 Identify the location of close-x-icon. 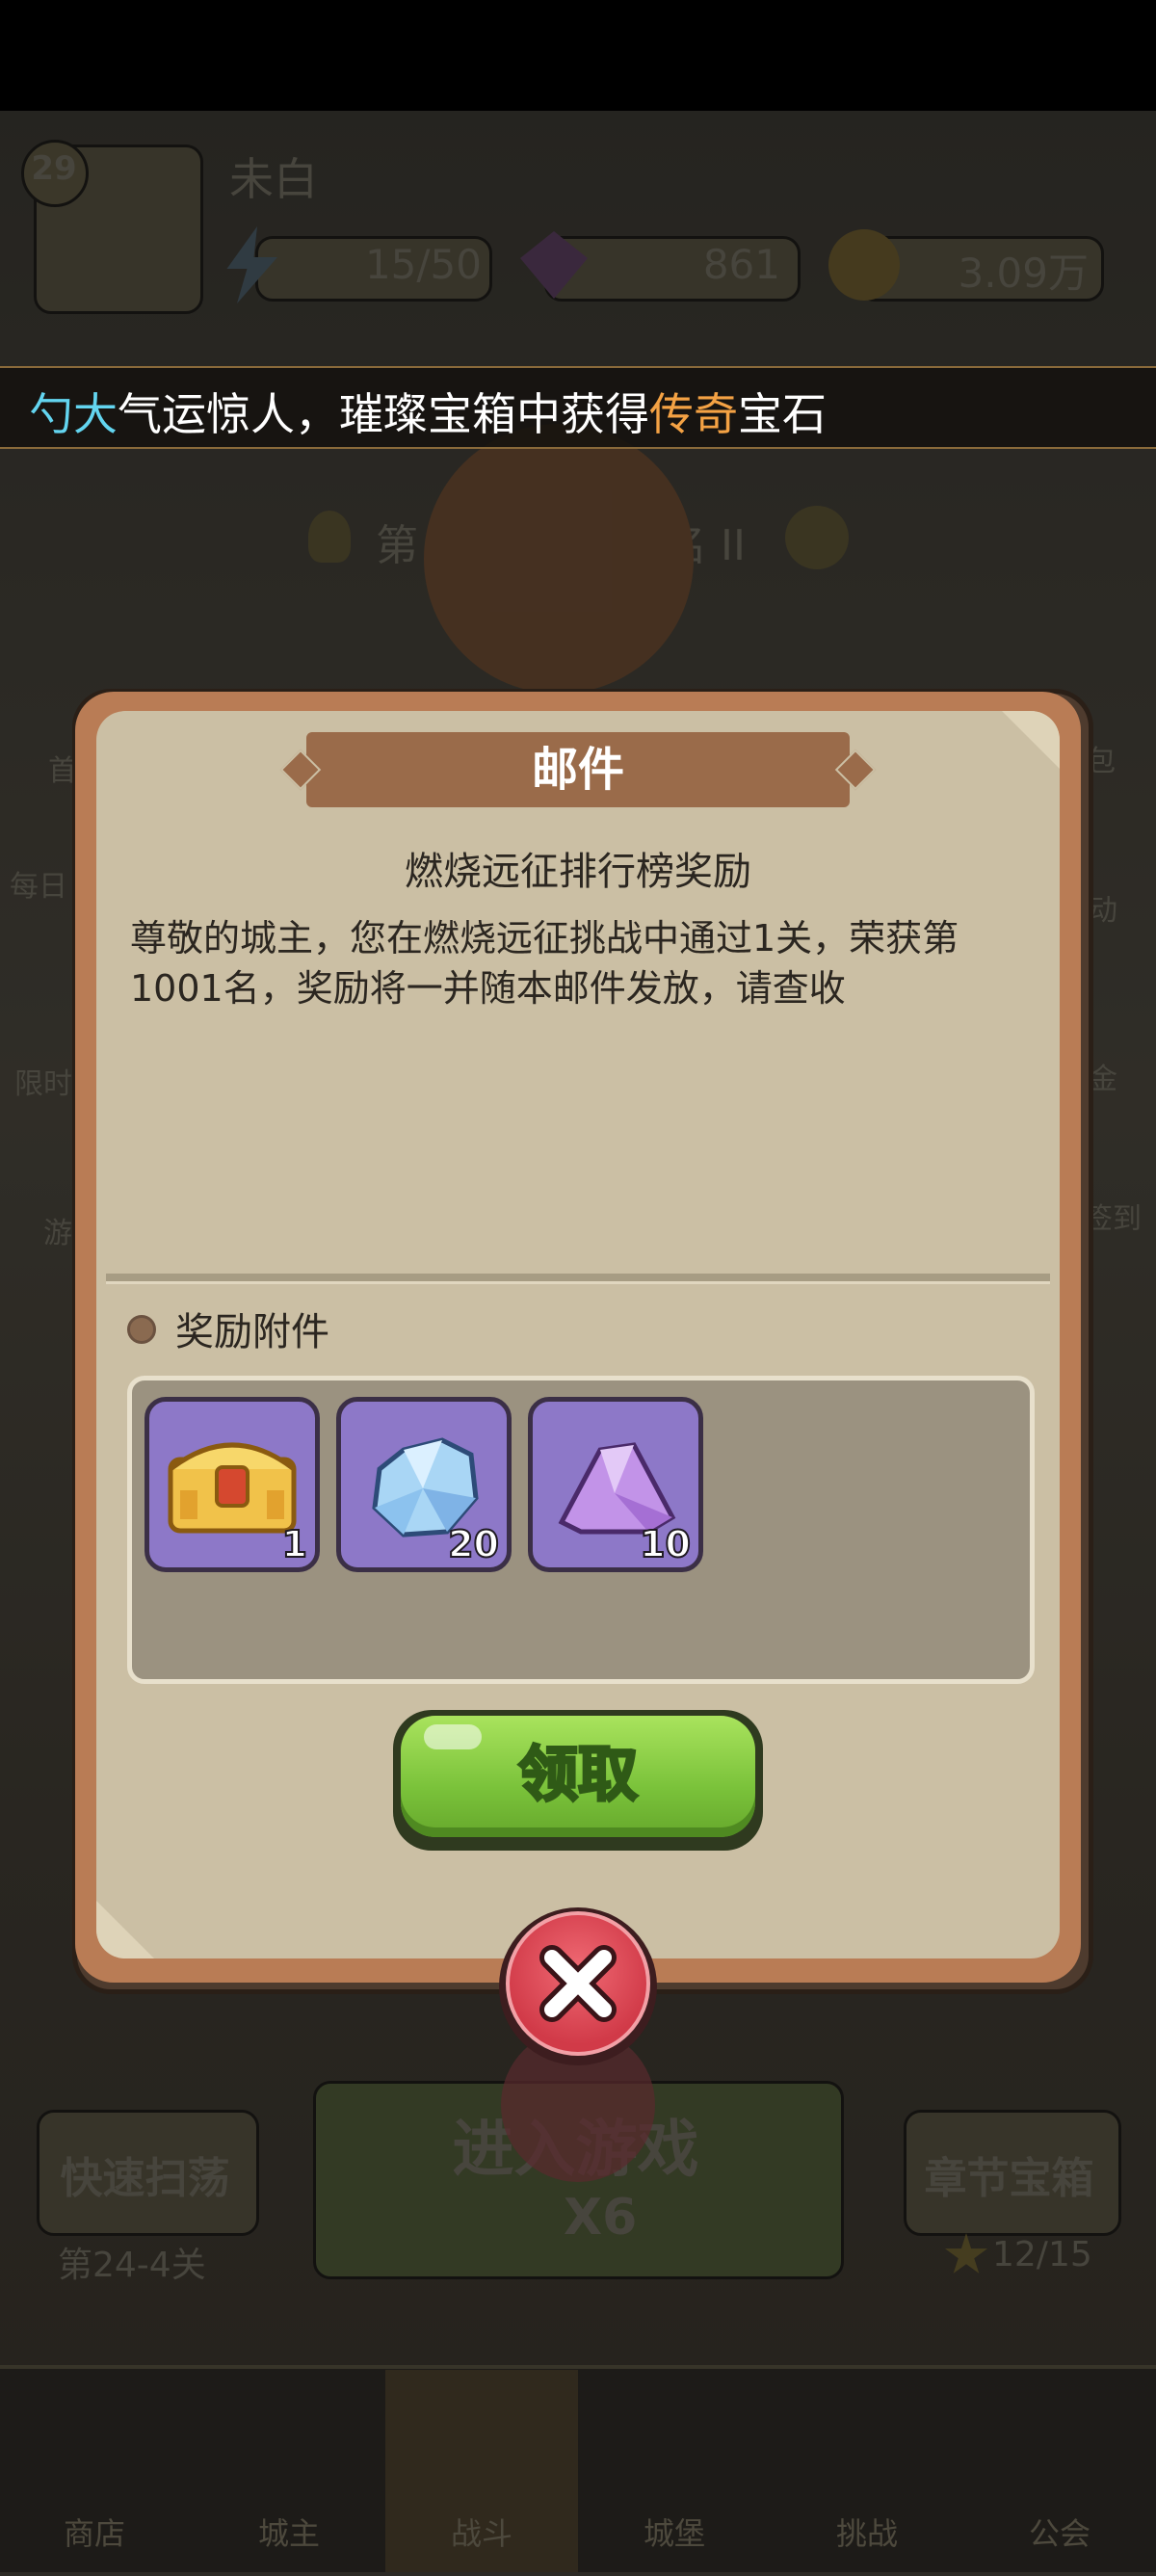
(578, 1984).